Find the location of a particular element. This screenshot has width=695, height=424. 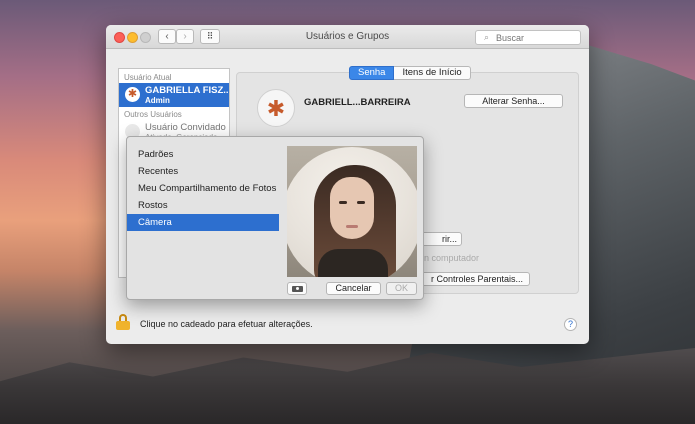

tab-bar: Senha Itens de Início is located at coordinates (410, 73).